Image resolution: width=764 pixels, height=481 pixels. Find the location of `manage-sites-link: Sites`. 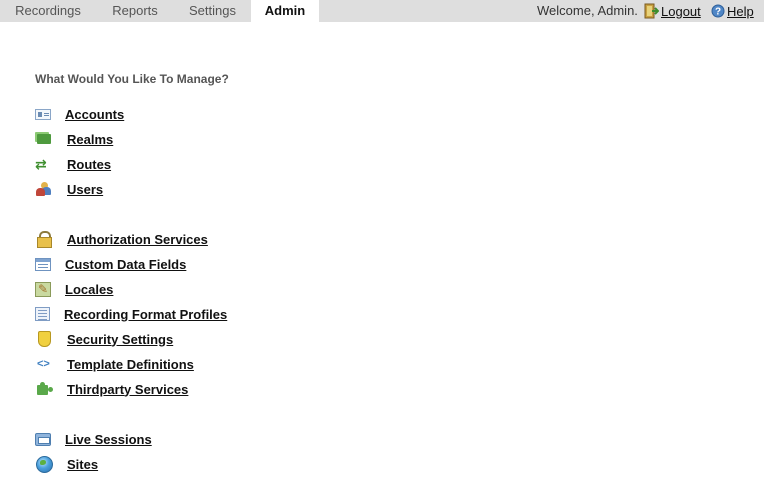

manage-sites-link: Sites is located at coordinates (67, 464).